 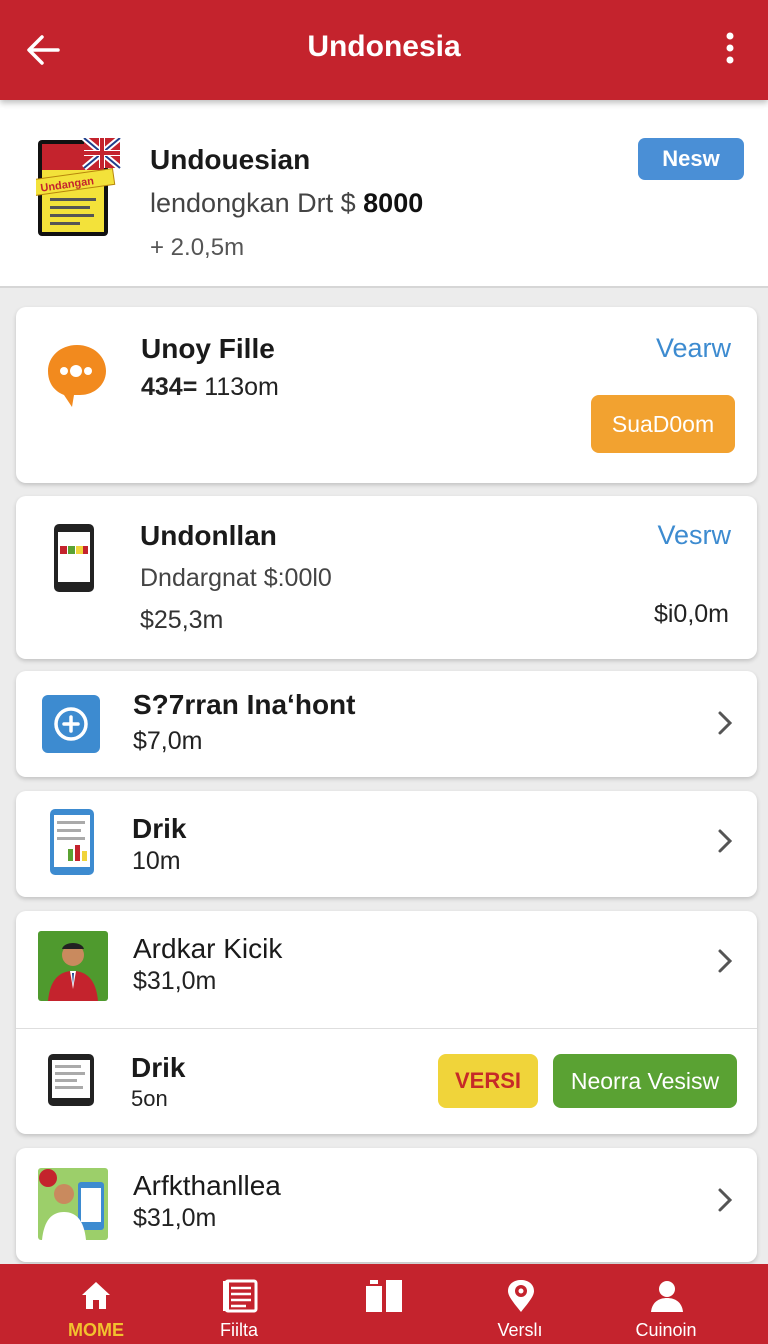 What do you see at coordinates (156, 861) in the screenshot?
I see `card-amount: 10m` at bounding box center [156, 861].